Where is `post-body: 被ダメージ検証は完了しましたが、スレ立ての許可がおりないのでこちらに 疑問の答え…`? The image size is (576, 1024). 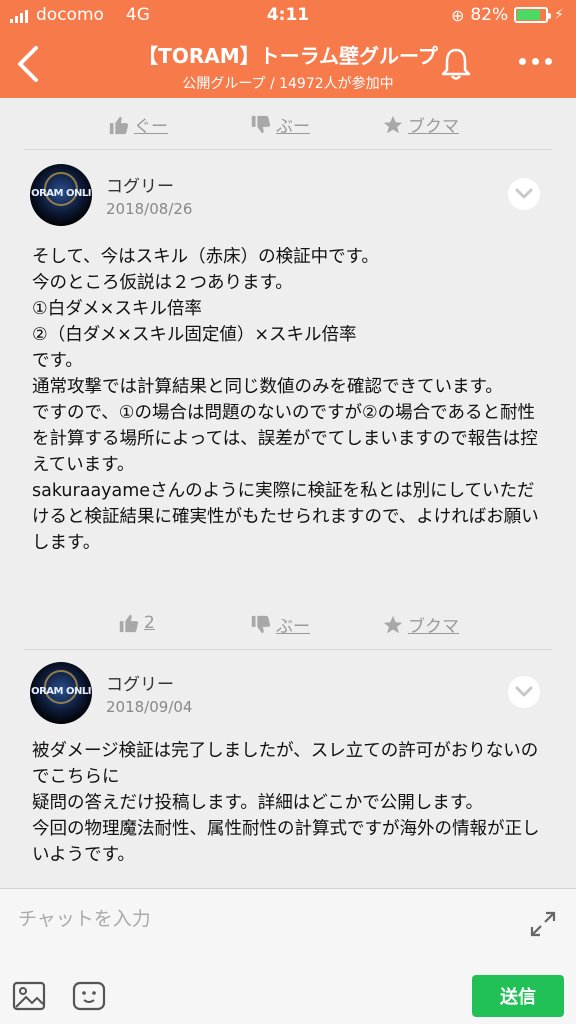 post-body: 被ダメージ検証は完了しましたが、スレ立ての許可がおりないのでこちらに 疑問の答え… is located at coordinates (286, 803).